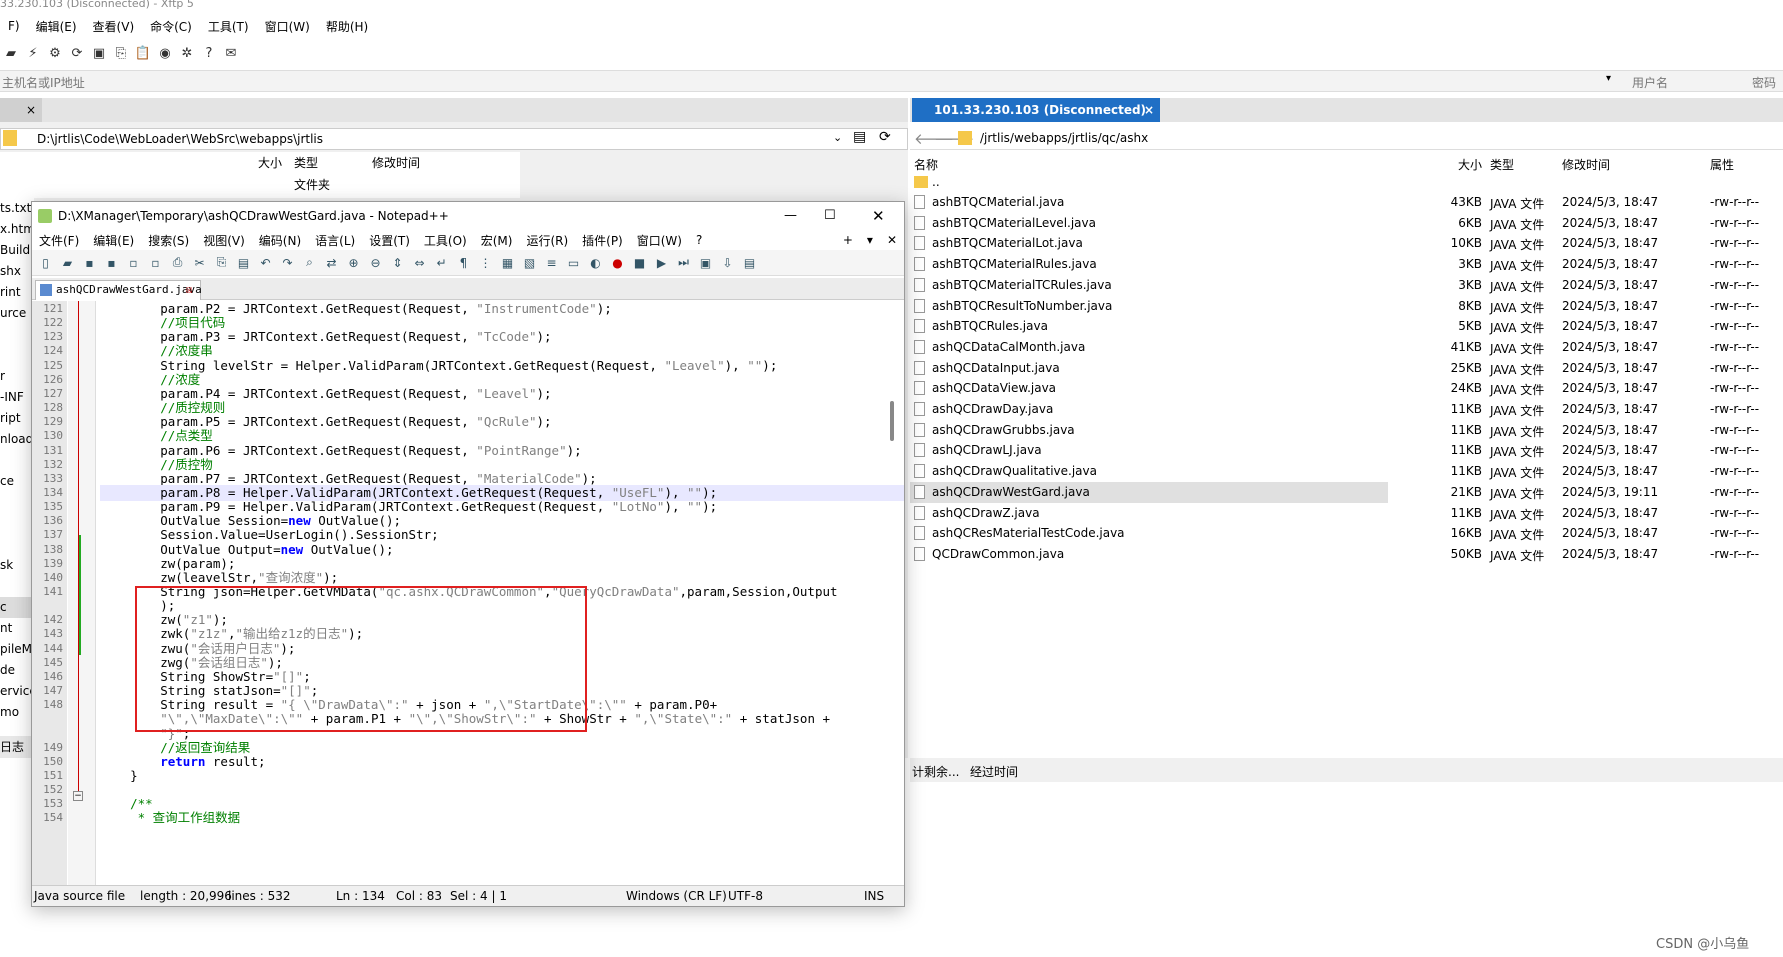 The height and width of the screenshot is (957, 1783). Describe the element at coordinates (885, 137) in the screenshot. I see `refresh-icon: ⟳` at that location.